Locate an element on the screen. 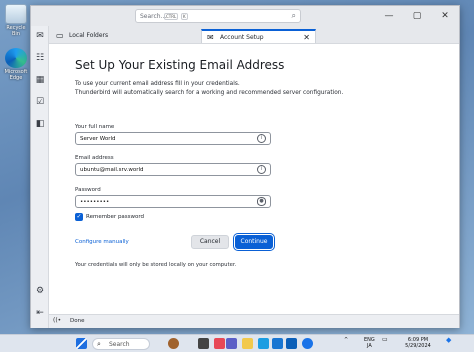 This screenshot has width=474, height=352. email-field: i is located at coordinates (173, 169).